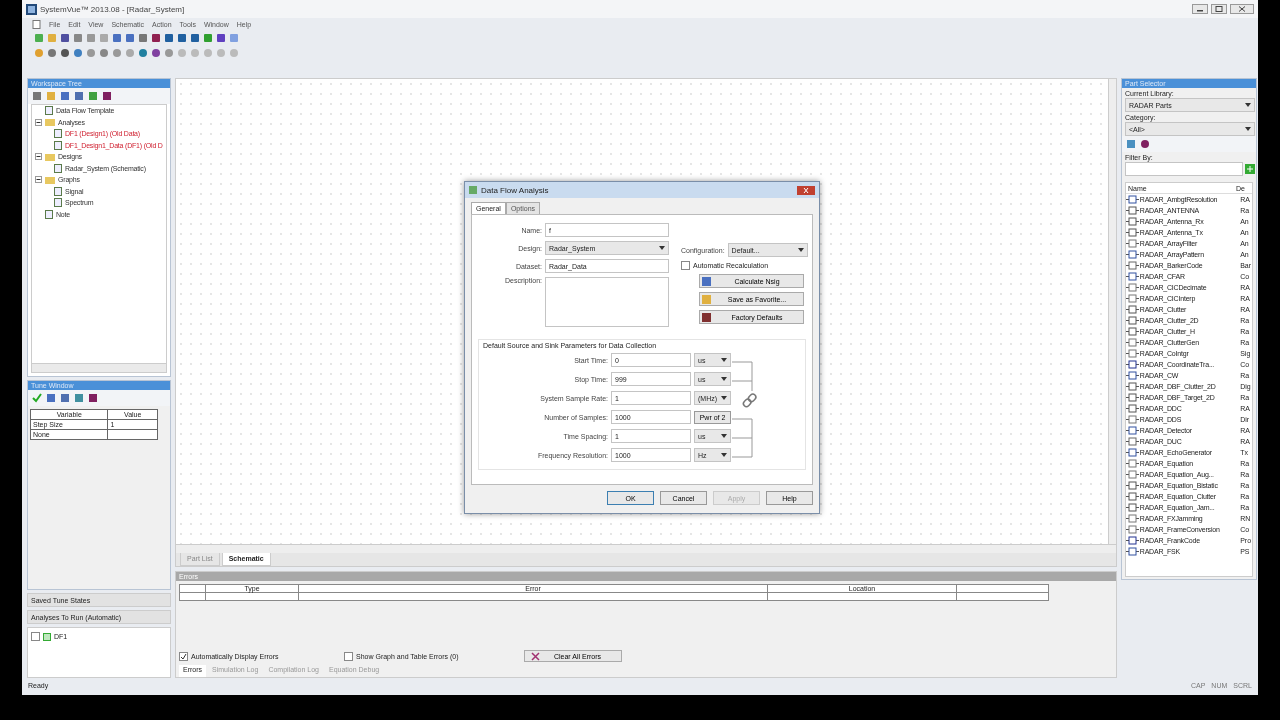 The image size is (1280, 720). I want to click on maximize-icon, so click(1219, 9).